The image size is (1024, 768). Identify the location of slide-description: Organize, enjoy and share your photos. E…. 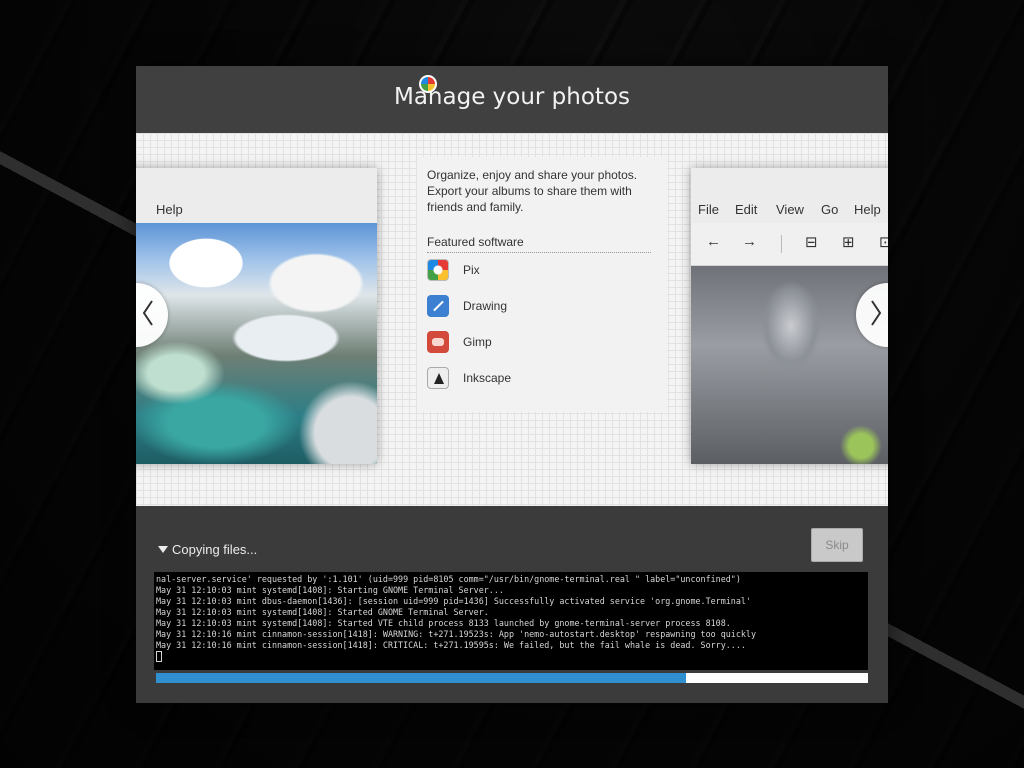
(532, 191).